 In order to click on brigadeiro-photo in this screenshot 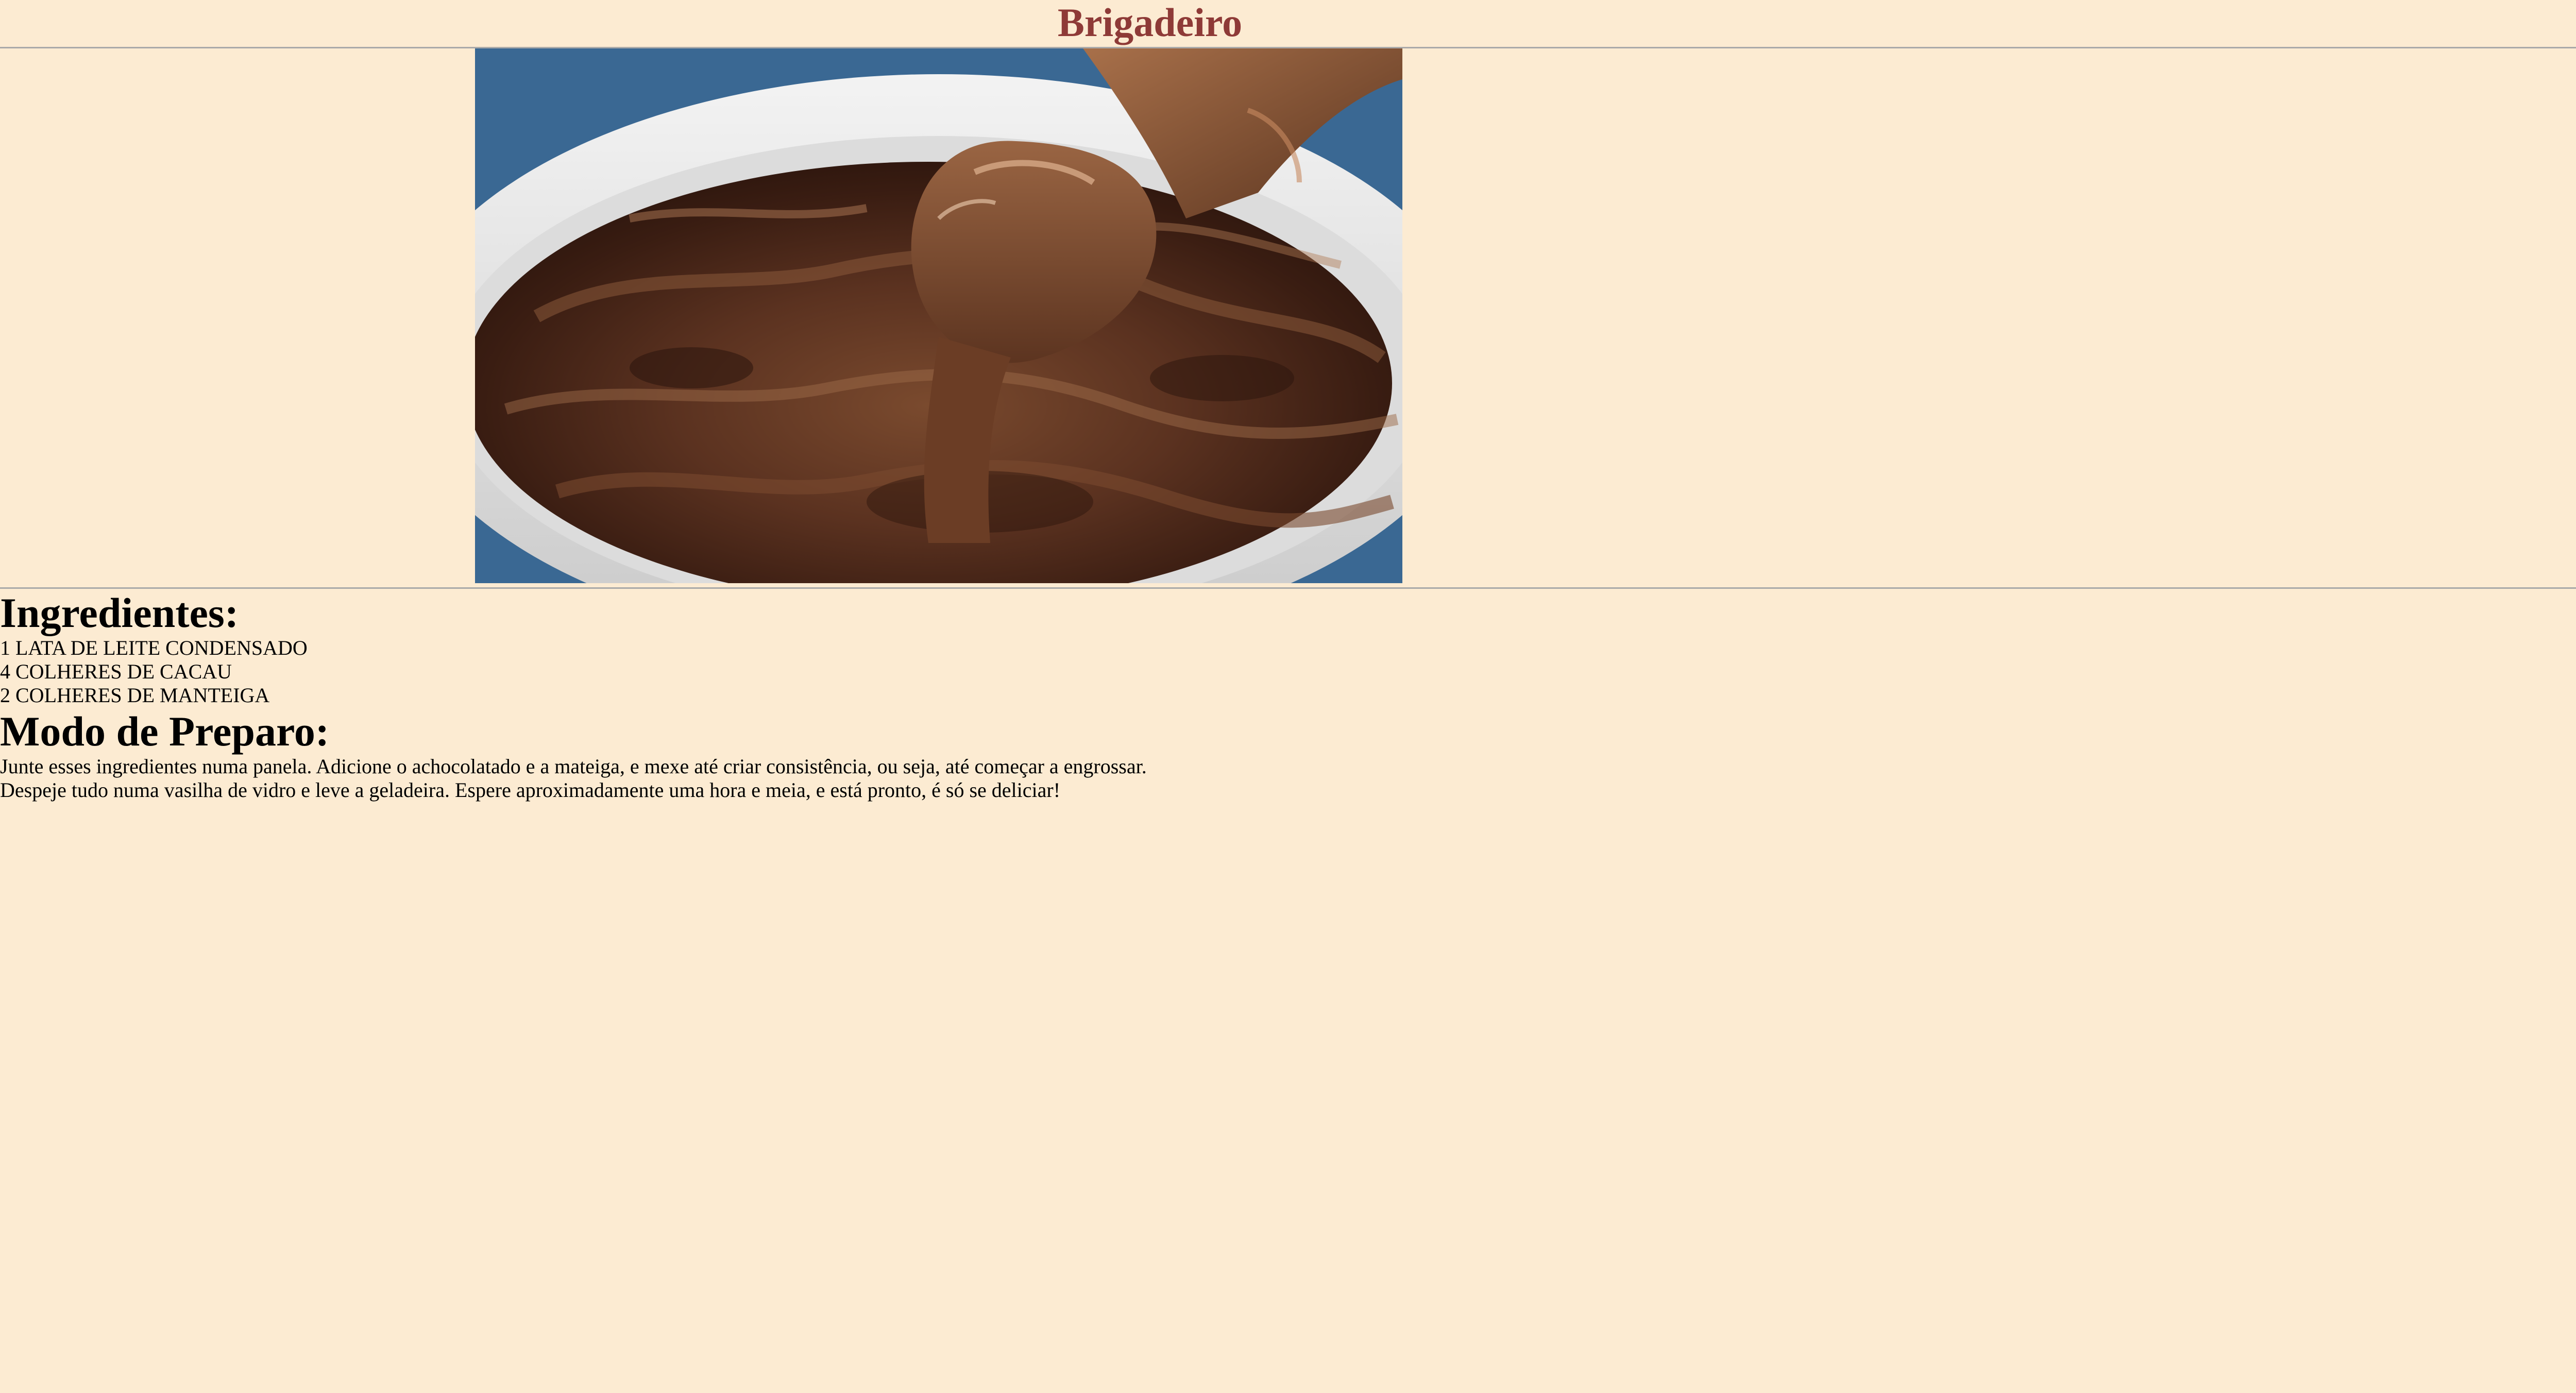, I will do `click(938, 315)`.